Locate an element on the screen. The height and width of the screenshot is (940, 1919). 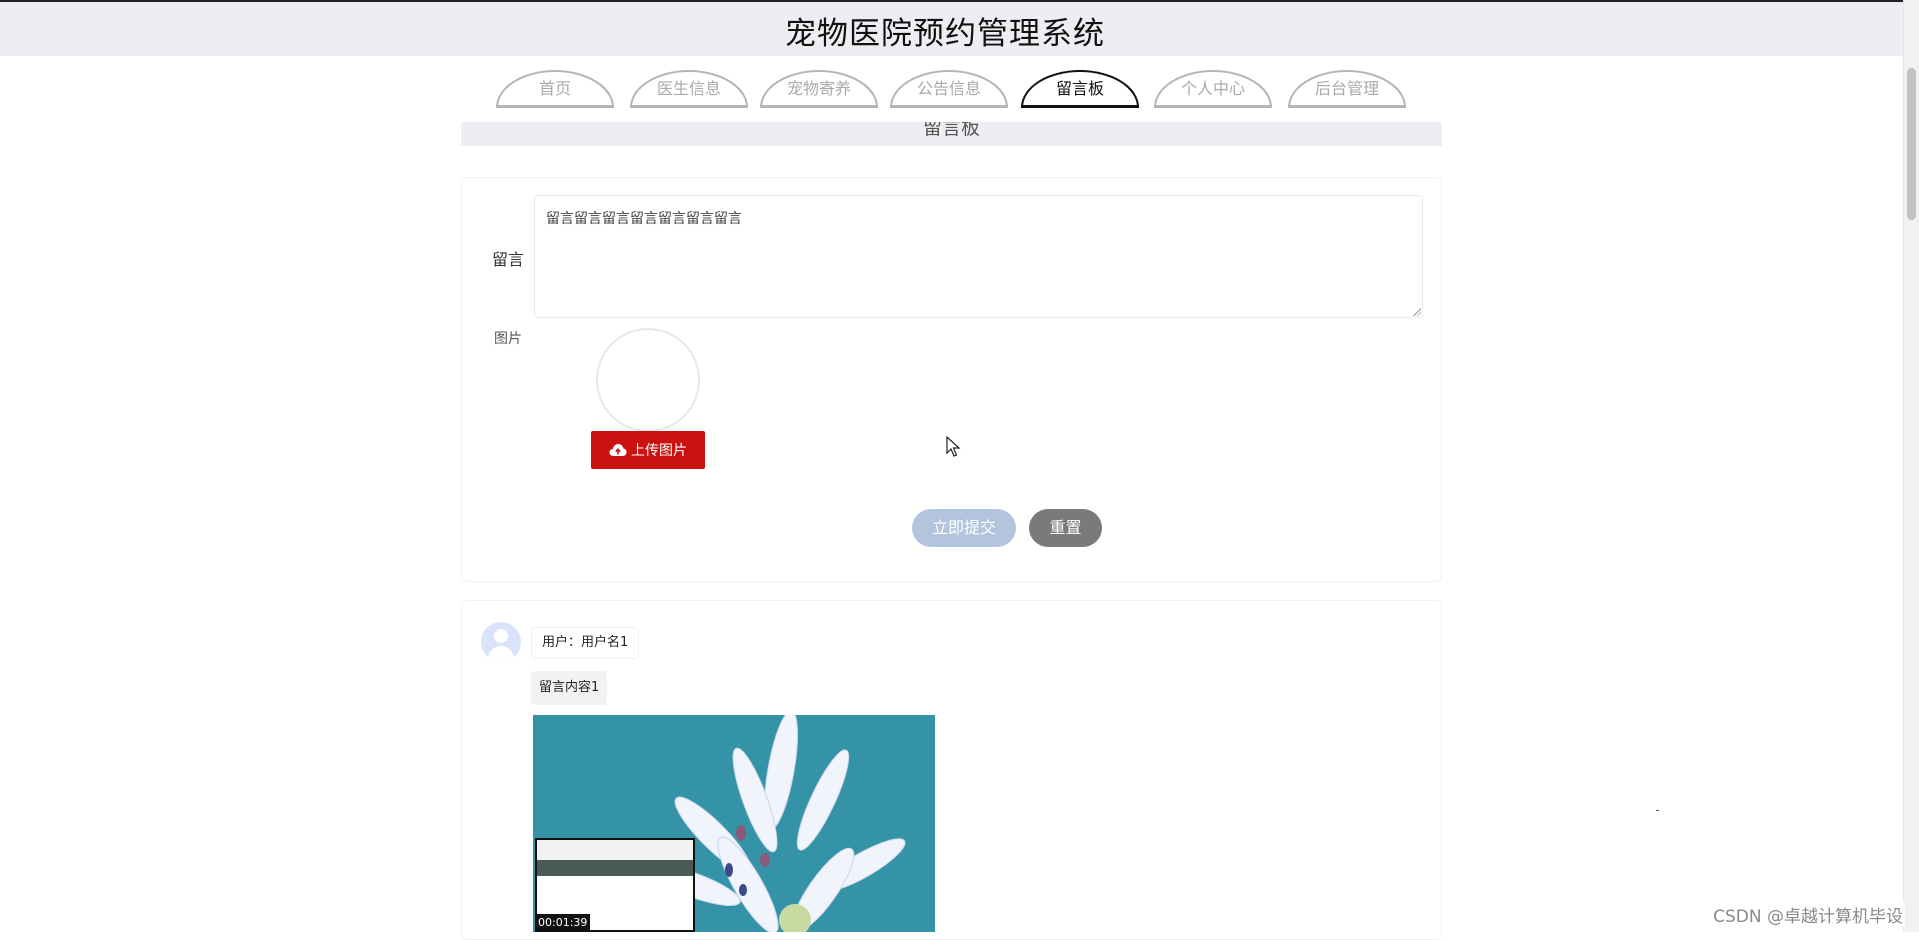
nav-tab-message-board: 留言板 is located at coordinates (1080, 89).